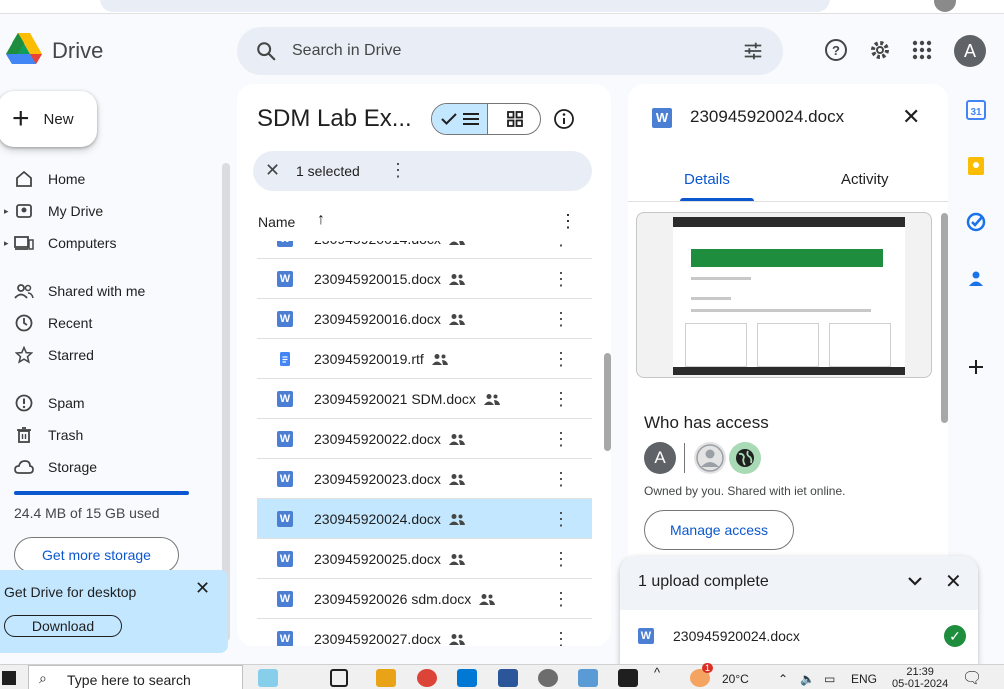 The height and width of the screenshot is (689, 1004). What do you see at coordinates (266, 51) in the screenshot?
I see `search-icon` at bounding box center [266, 51].